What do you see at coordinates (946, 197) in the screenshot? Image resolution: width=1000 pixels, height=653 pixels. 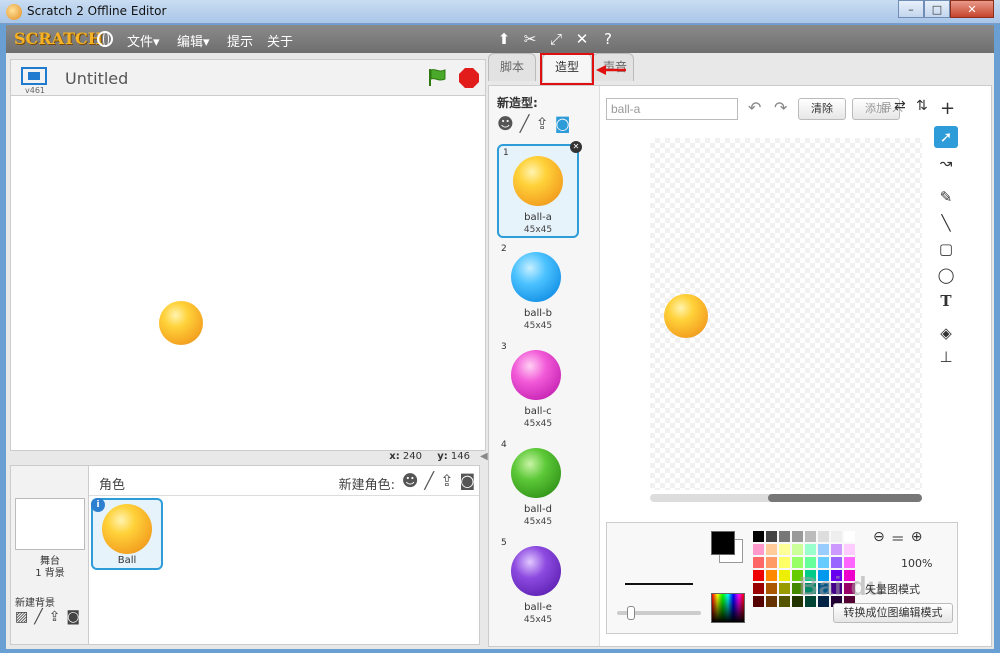 I see `pencil-icon: ✎` at bounding box center [946, 197].